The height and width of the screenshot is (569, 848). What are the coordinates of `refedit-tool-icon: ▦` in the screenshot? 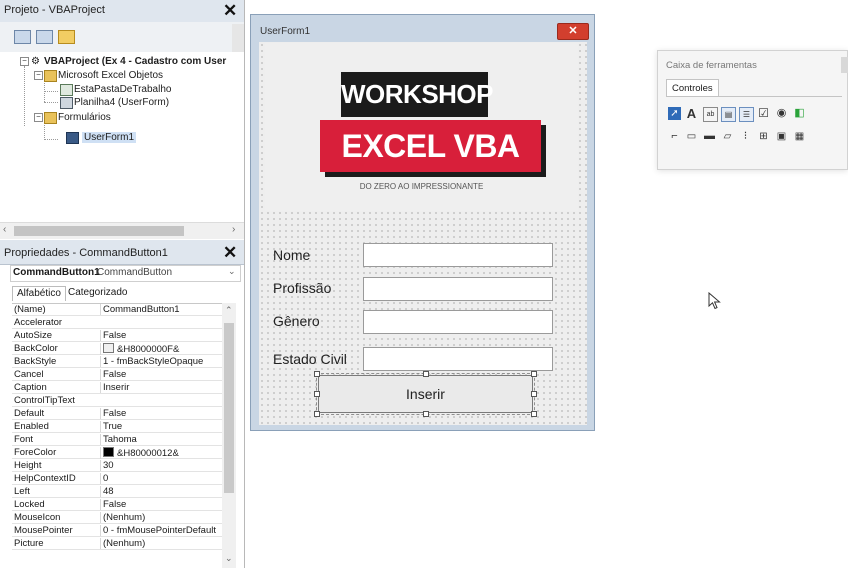 It's located at (799, 136).